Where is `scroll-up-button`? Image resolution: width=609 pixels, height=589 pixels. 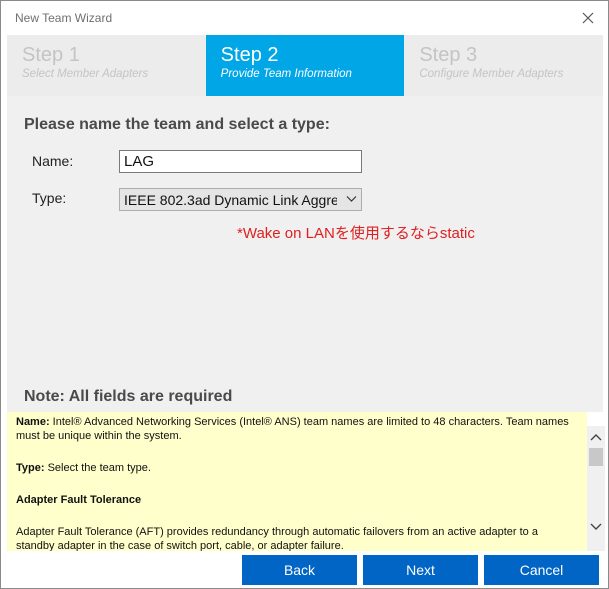 scroll-up-button is located at coordinates (596, 437).